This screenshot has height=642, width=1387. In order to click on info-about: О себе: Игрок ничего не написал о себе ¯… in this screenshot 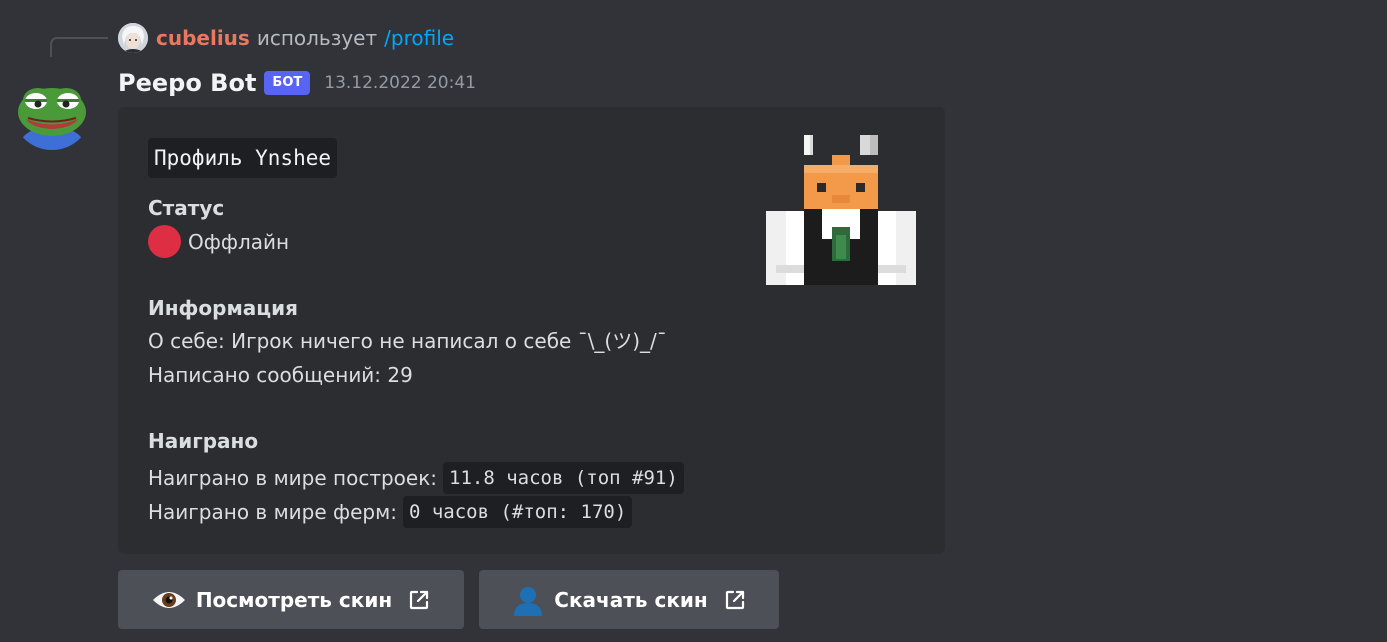, I will do `click(407, 341)`.